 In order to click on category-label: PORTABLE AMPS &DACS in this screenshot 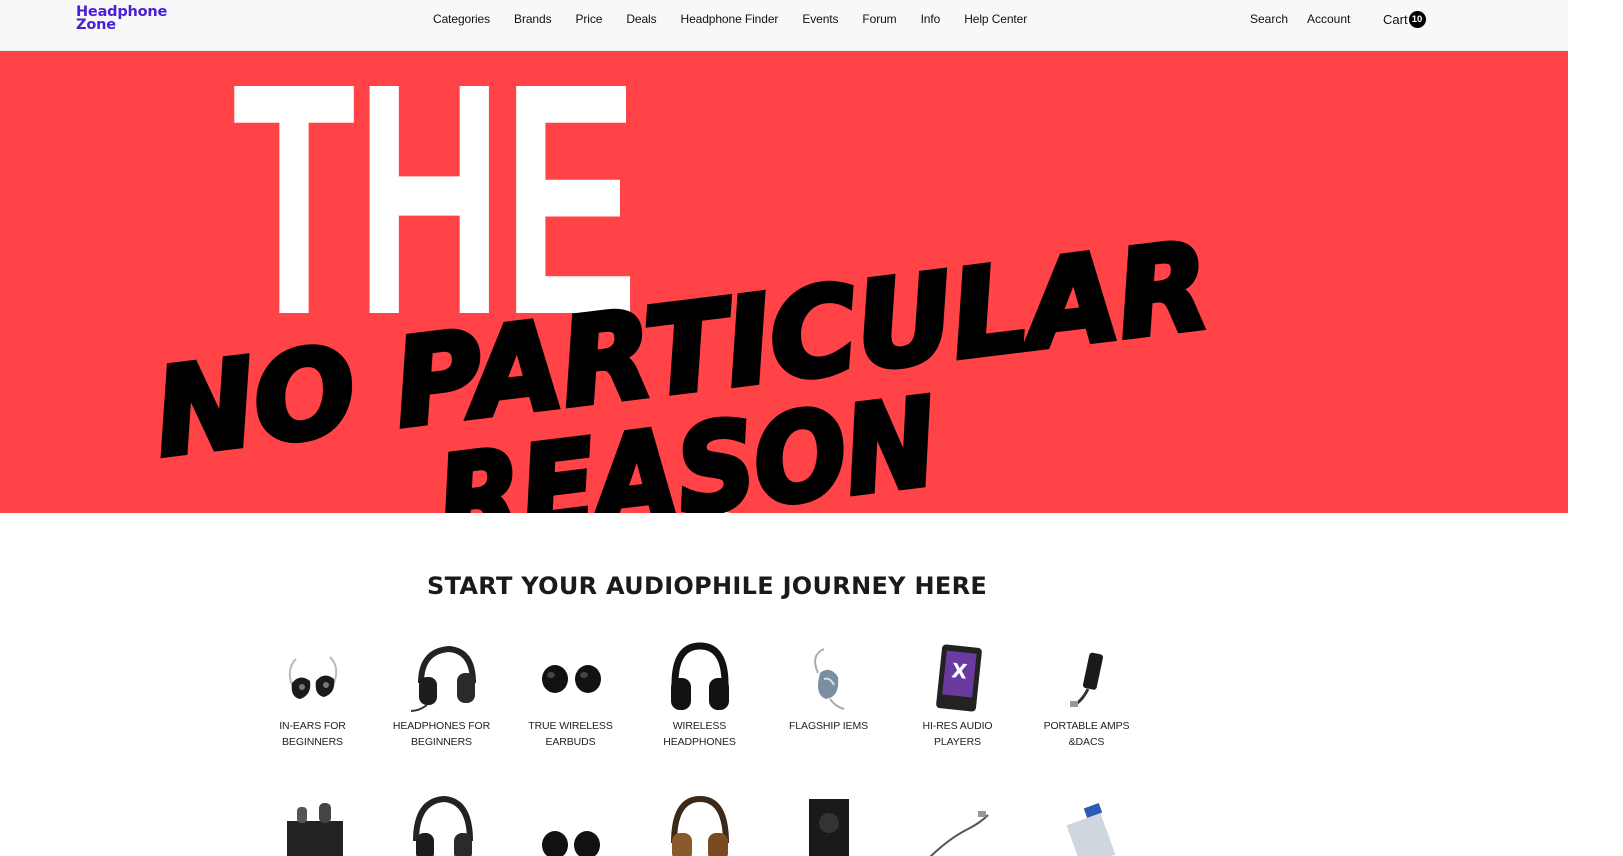, I will do `click(1086, 734)`.